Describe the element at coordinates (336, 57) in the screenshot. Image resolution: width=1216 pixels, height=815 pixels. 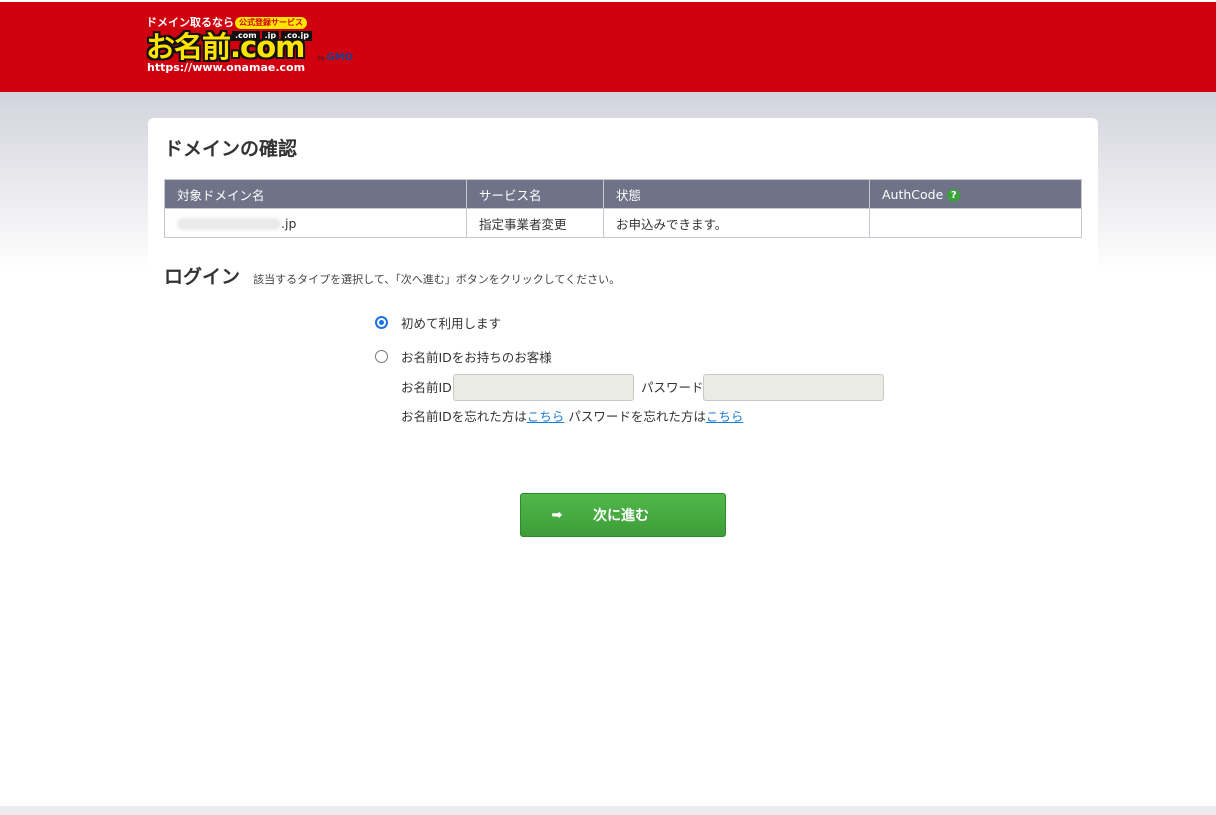
I see `gmo-logo: byGMO` at that location.